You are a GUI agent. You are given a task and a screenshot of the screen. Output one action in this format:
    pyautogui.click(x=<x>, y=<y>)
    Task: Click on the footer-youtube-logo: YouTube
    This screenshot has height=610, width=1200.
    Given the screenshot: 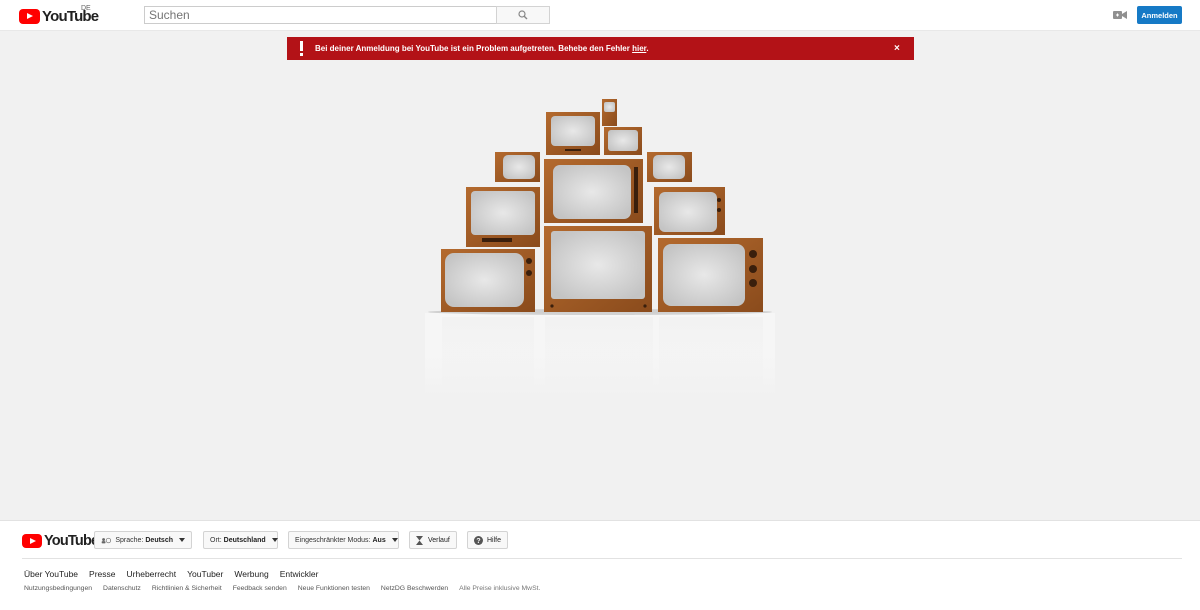 What is the action you would take?
    pyautogui.click(x=60, y=541)
    